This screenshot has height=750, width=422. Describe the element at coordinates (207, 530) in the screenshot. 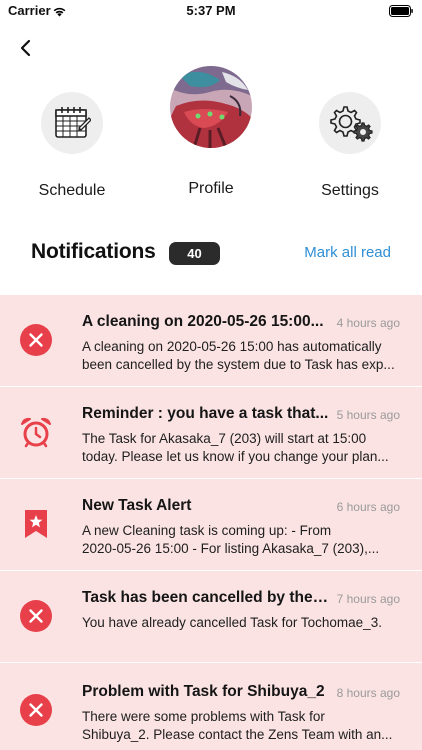

I see `notification-body-line: A new Cleaning task is coming up: - From` at that location.